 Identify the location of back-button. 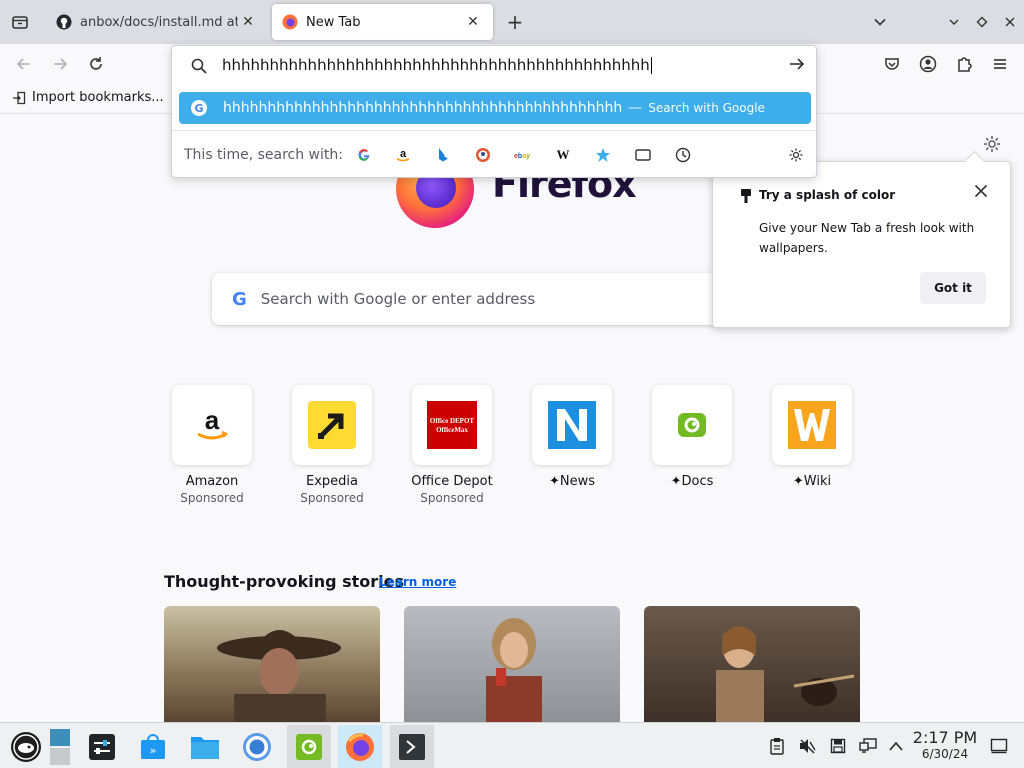
(24, 64).